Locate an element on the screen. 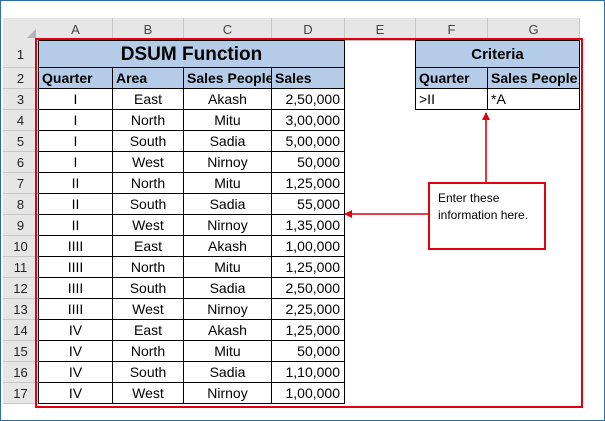  row-header: 17 is located at coordinates (21, 393).